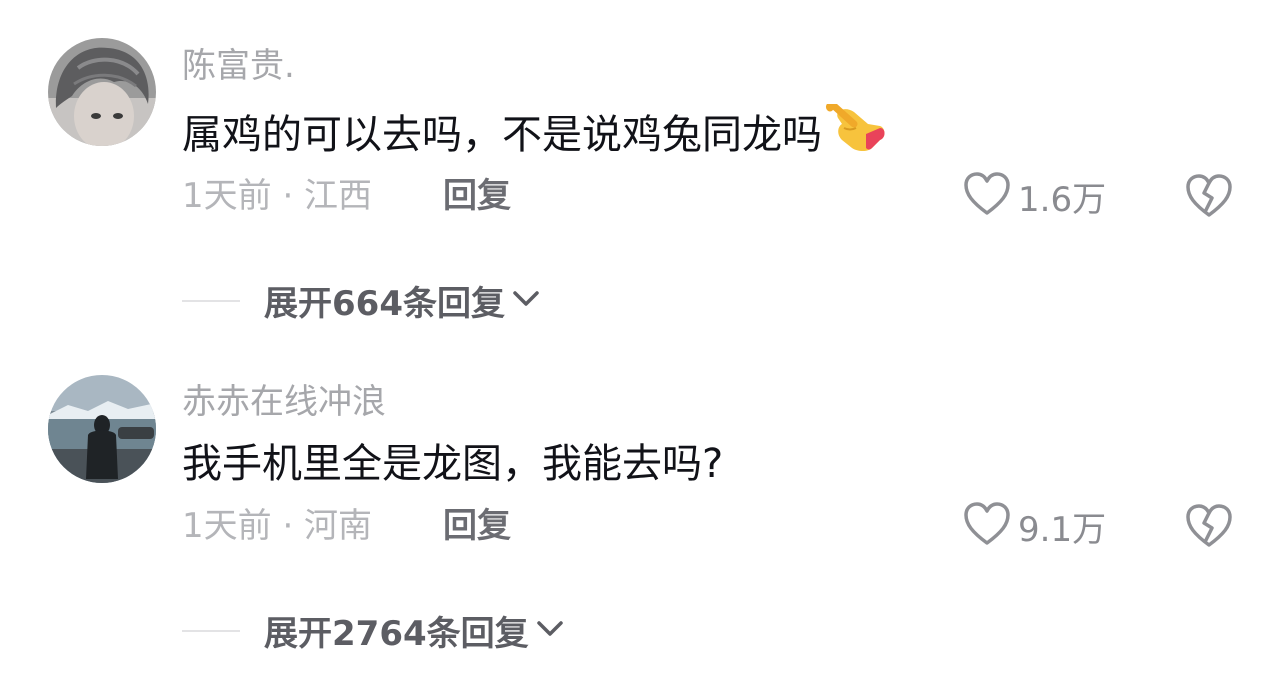 The height and width of the screenshot is (685, 1284). Describe the element at coordinates (277, 196) in the screenshot. I see `comment-meta: 1天前 · 江西` at that location.